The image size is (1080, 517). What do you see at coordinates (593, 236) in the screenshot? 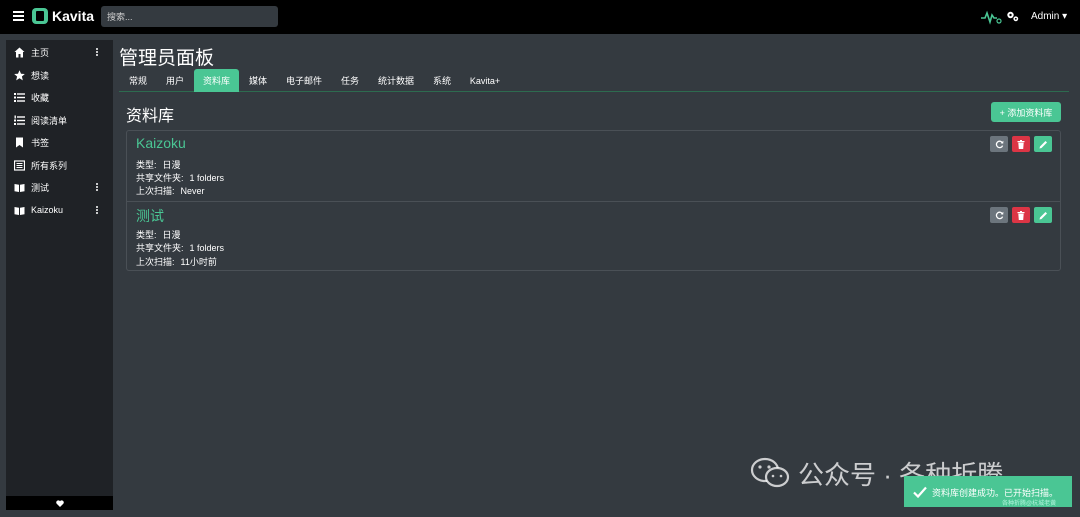
I see `library-card: 测试 类型: 日漫 共享文件夹: 1 folders 上次扫描: 11小时前` at bounding box center [593, 236].